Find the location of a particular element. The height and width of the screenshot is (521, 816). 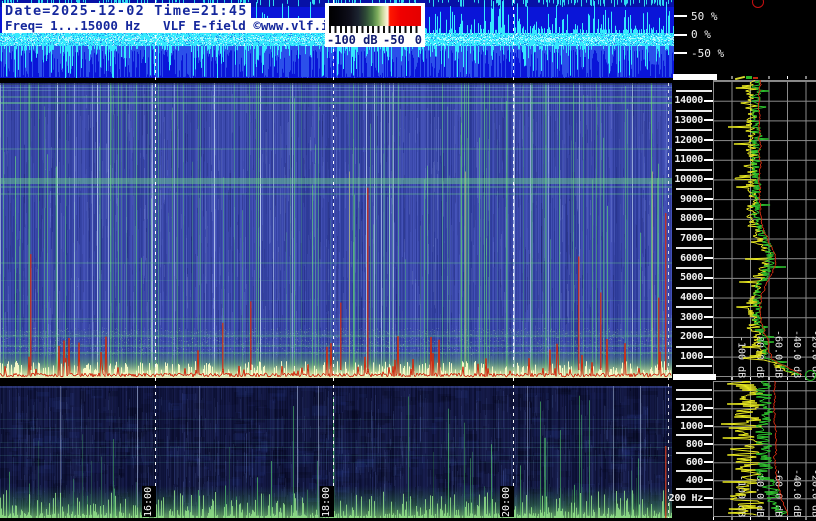

scale-edge-bar-mid is located at coordinates (694, 377).